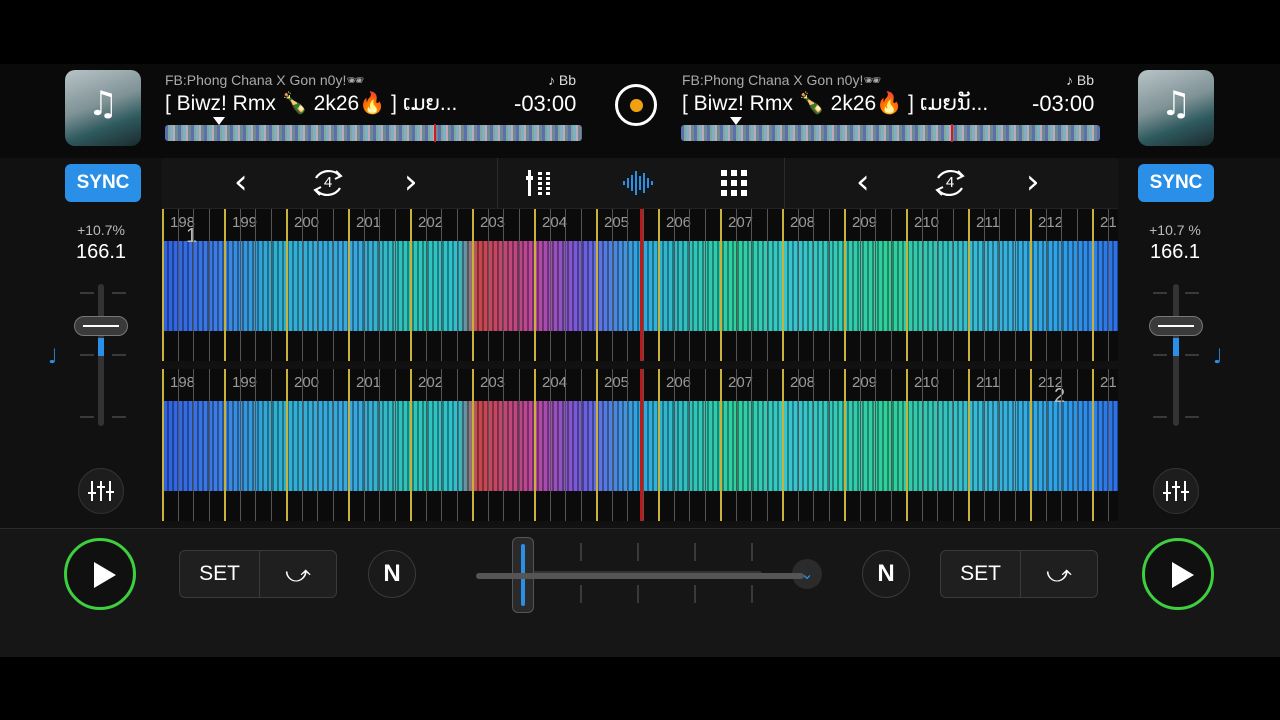 The height and width of the screenshot is (720, 1280). Describe the element at coordinates (435, 133) in the screenshot. I see `left-overview-playhead` at that location.